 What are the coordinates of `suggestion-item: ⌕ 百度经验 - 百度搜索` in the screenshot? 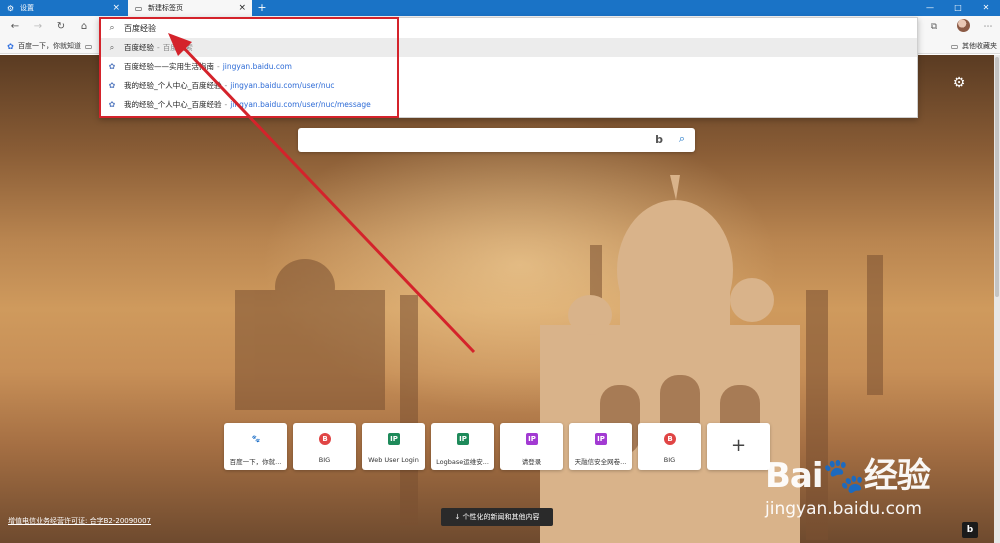 It's located at (508, 47).